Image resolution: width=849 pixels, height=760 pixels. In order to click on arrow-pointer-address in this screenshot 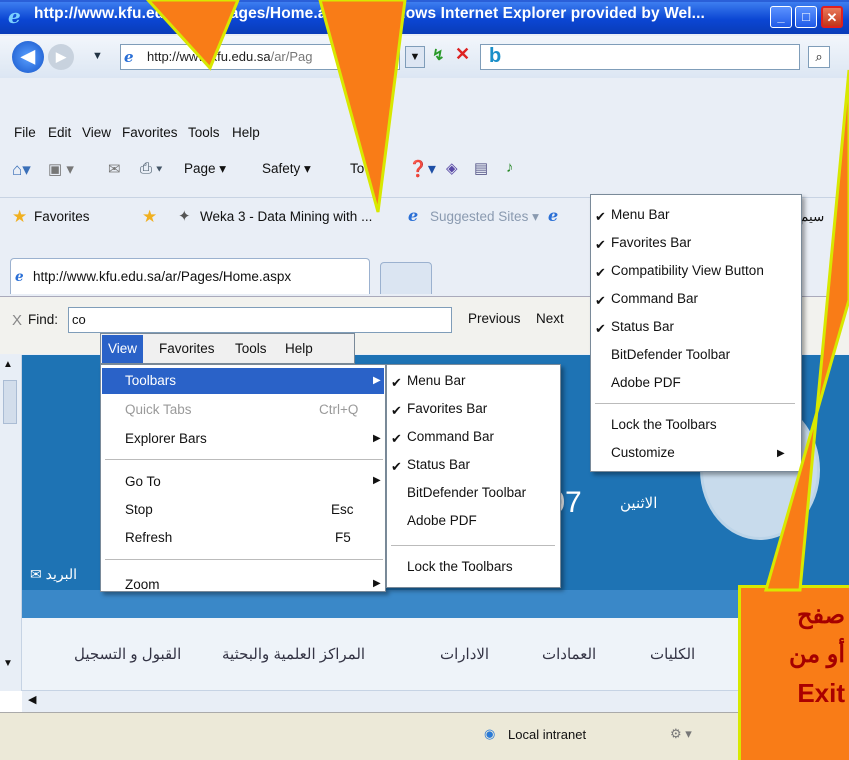, I will do `click(192, 35)`.